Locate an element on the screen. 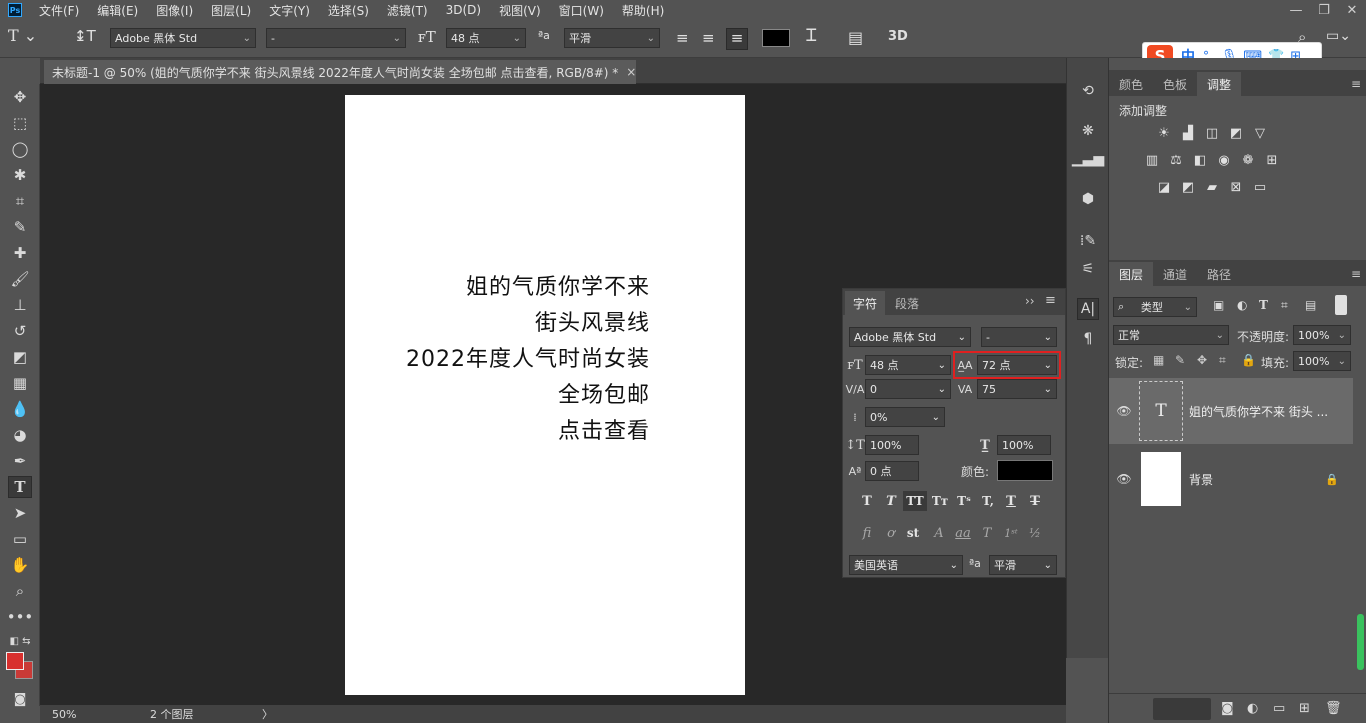 The width and height of the screenshot is (1366, 723). char-tracking-select: 75 ⌄ is located at coordinates (1017, 389).